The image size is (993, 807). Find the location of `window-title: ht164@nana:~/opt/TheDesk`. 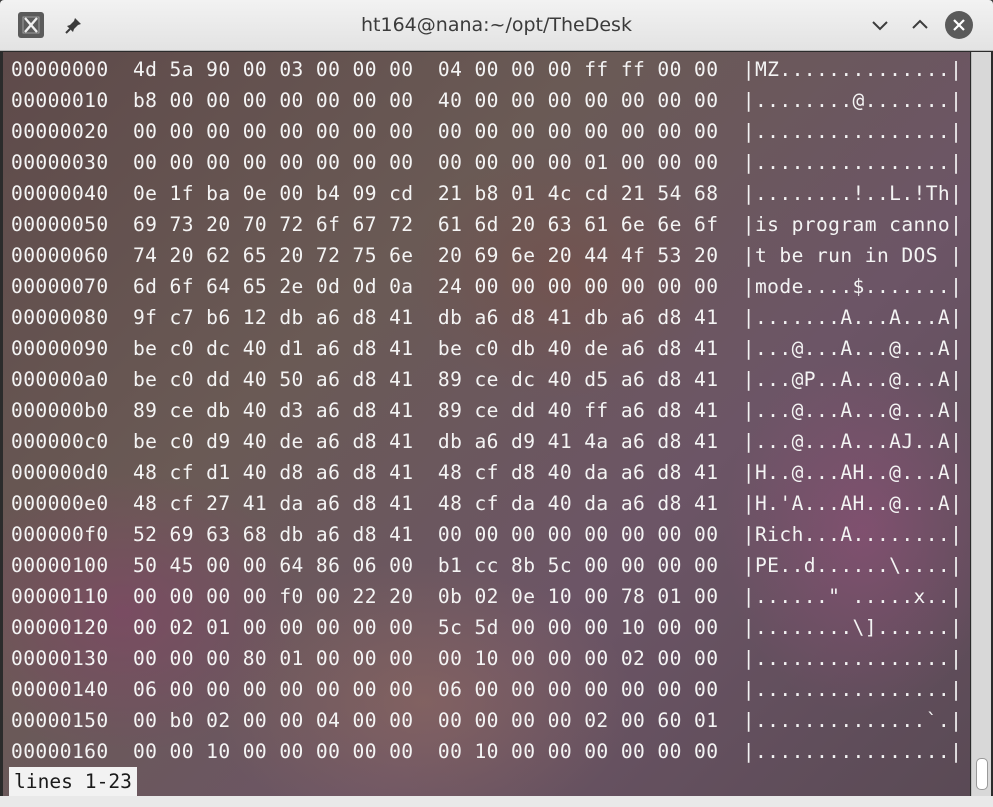

window-title: ht164@nana:~/opt/TheDesk is located at coordinates (496, 25).